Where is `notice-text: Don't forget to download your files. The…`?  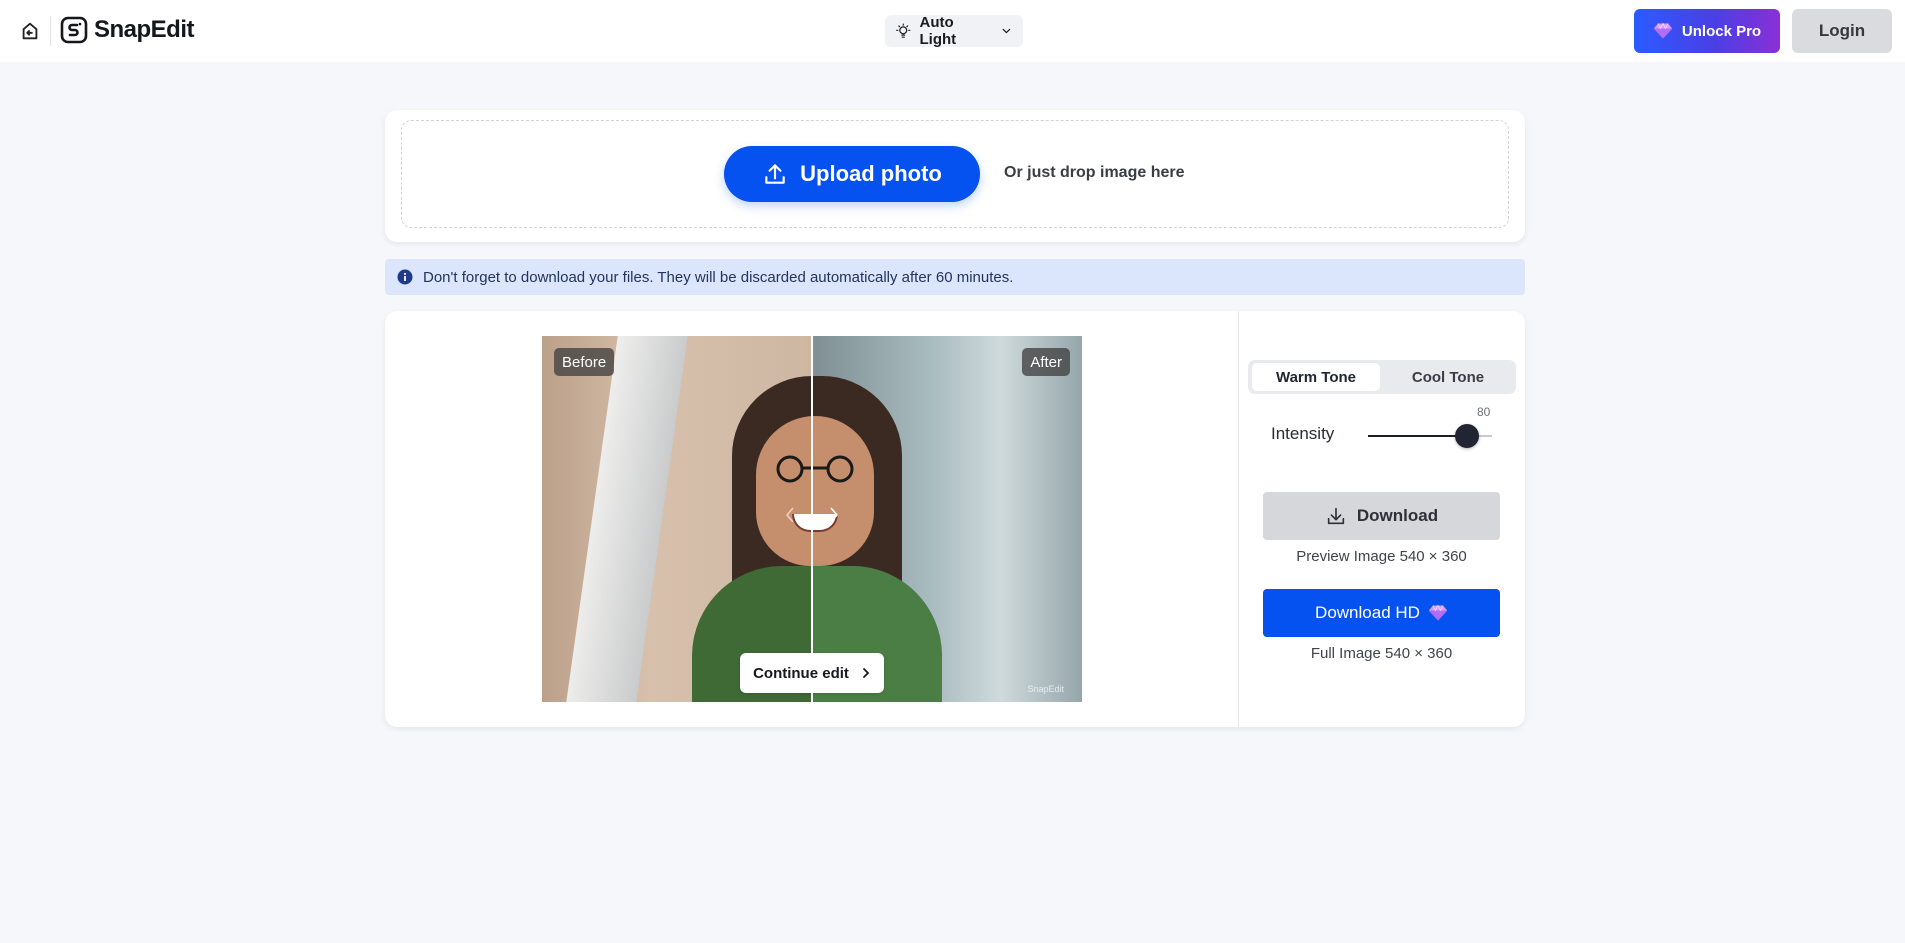
notice-text: Don't forget to download your files. The… is located at coordinates (718, 277).